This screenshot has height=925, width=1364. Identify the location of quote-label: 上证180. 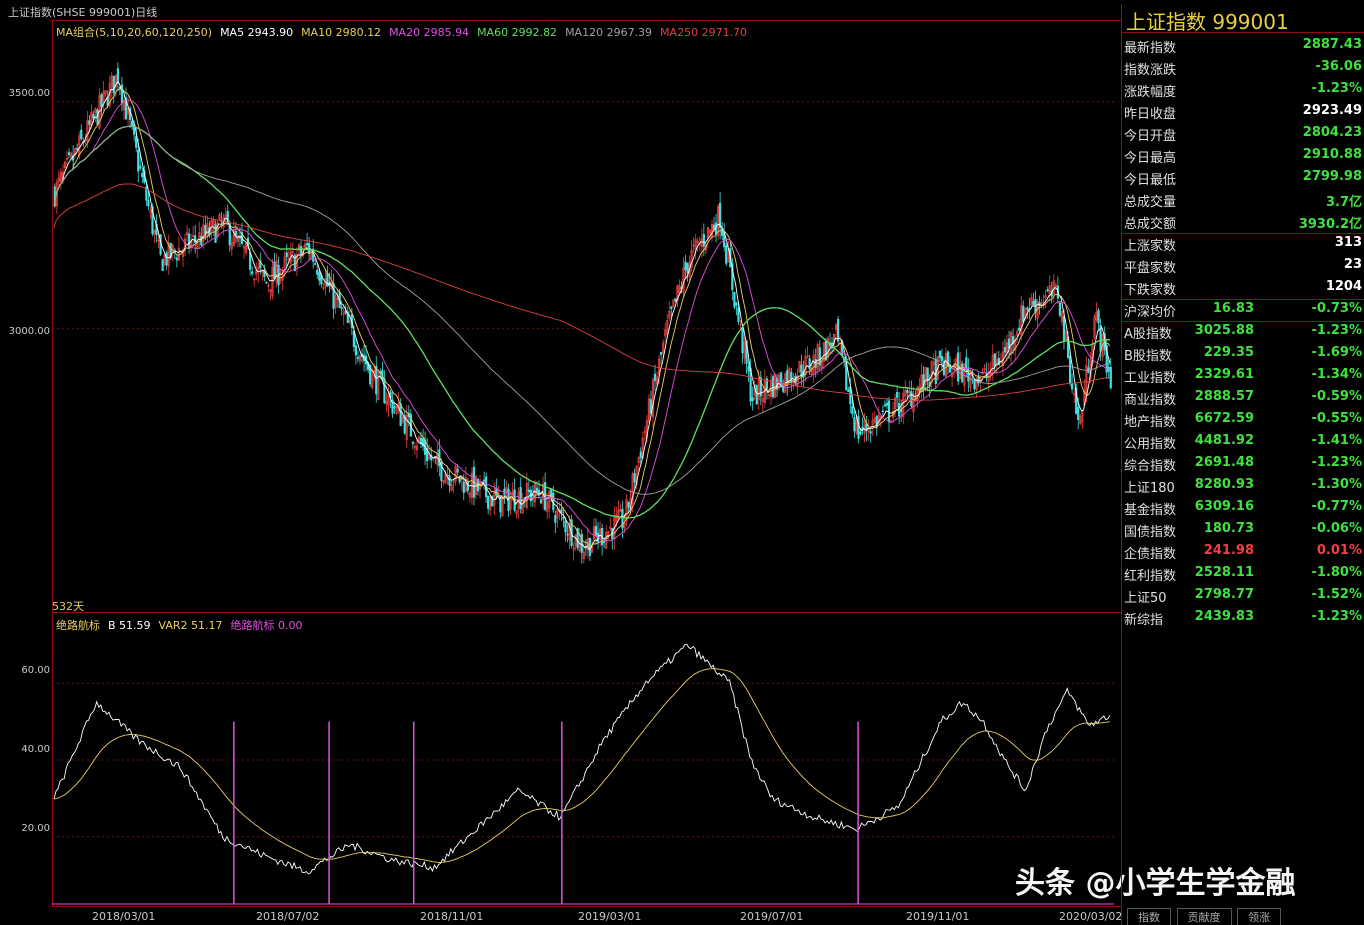
(1149, 488).